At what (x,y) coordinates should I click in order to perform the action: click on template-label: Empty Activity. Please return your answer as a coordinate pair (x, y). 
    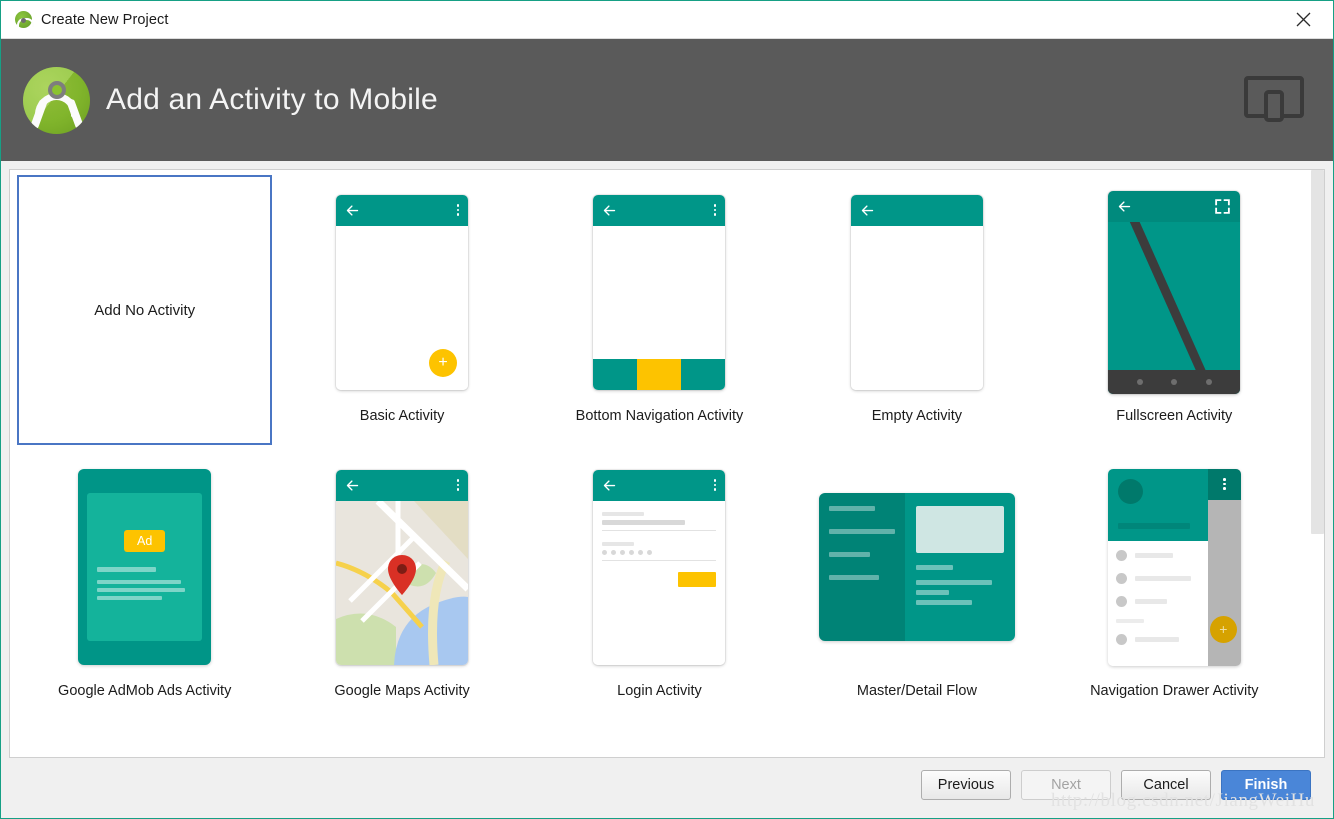
    Looking at the image, I should click on (917, 416).